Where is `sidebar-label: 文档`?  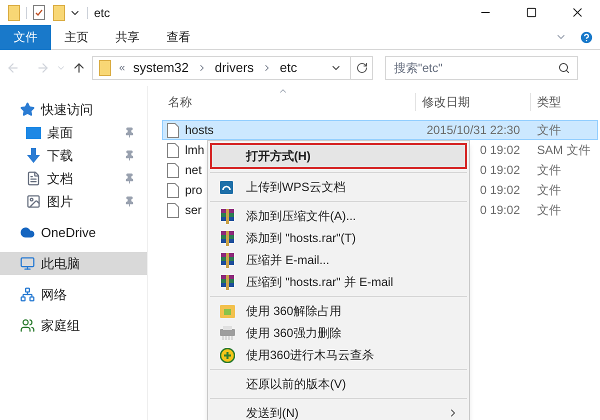 sidebar-label: 文档 is located at coordinates (60, 179).